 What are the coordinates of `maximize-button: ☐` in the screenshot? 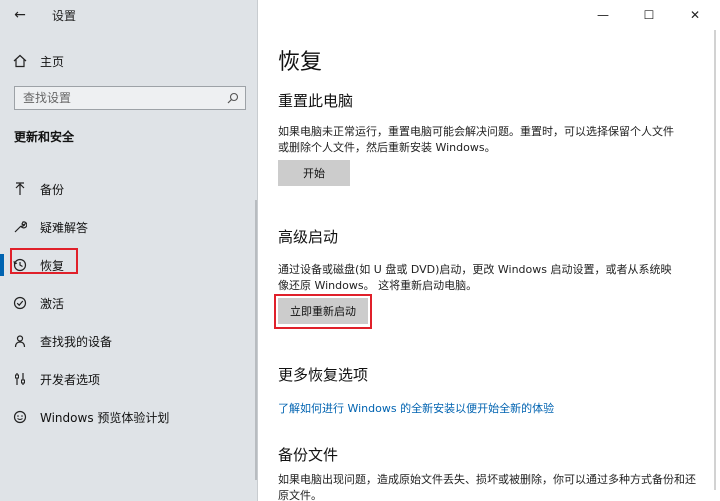 It's located at (649, 15).